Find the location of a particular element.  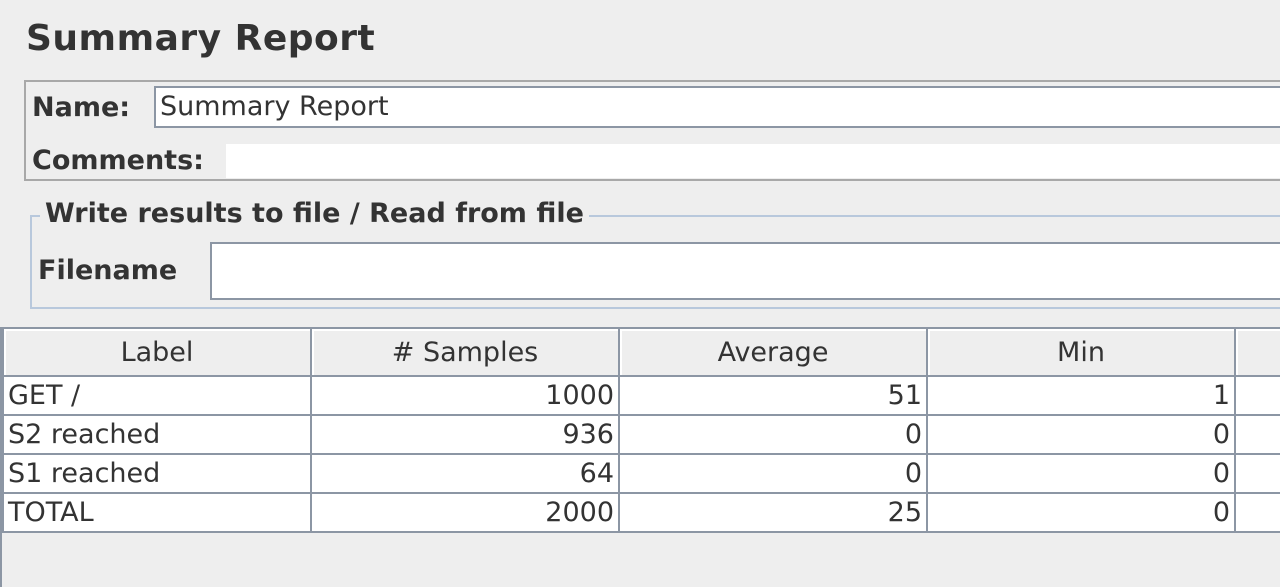

cell-label: GET / is located at coordinates (157, 395).